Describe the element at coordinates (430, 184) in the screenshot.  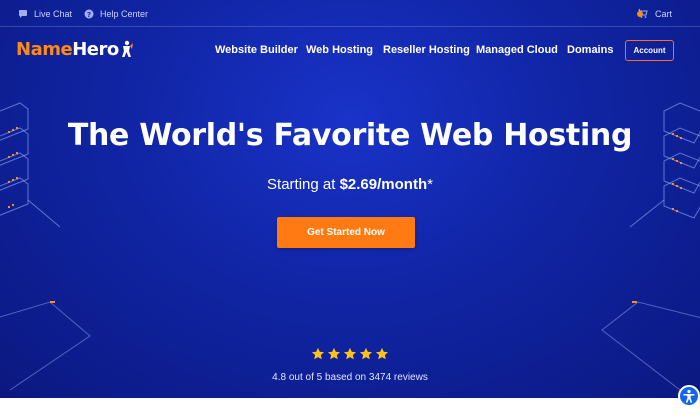
I see `price-suffix: *` at that location.